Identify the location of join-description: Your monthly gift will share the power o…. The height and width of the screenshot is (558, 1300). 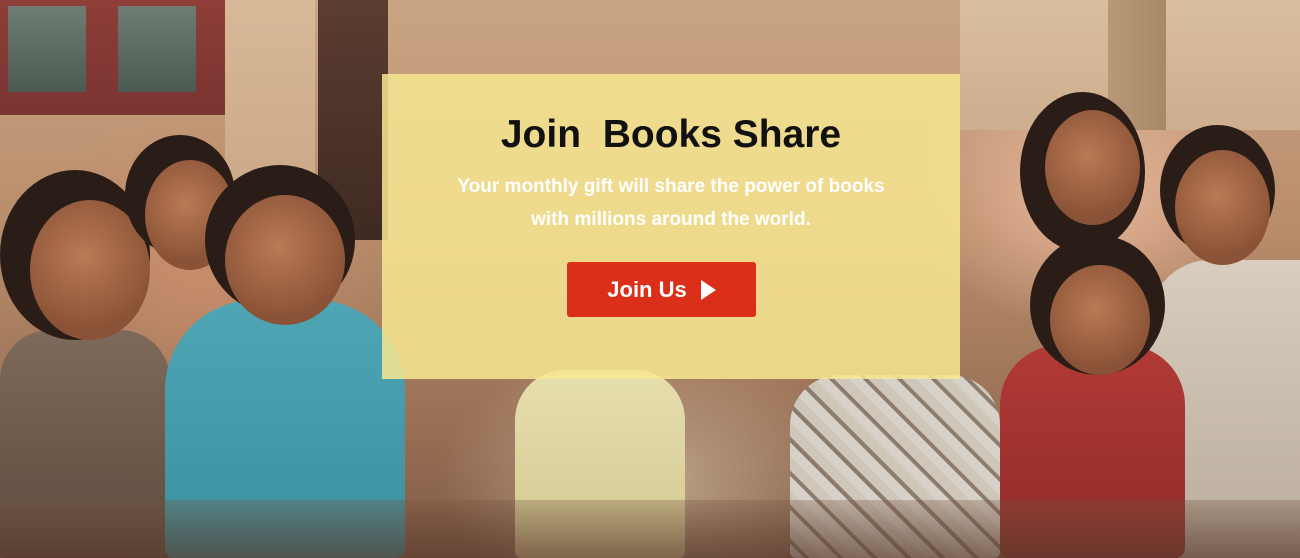
(671, 203).